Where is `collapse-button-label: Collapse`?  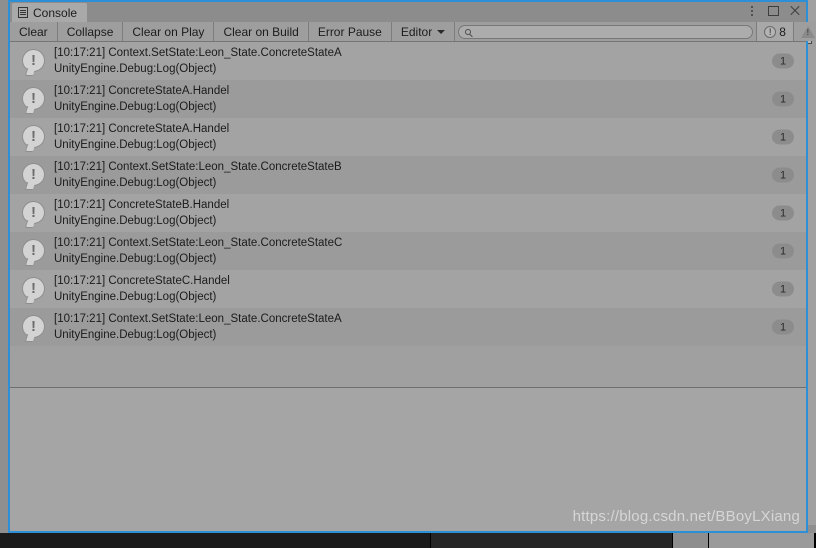
collapse-button-label: Collapse is located at coordinates (90, 31).